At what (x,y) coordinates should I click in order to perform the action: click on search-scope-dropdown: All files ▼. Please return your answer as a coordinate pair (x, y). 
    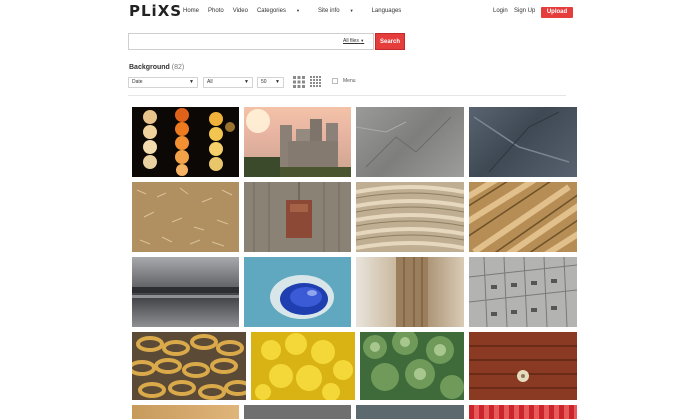
    Looking at the image, I should click on (353, 41).